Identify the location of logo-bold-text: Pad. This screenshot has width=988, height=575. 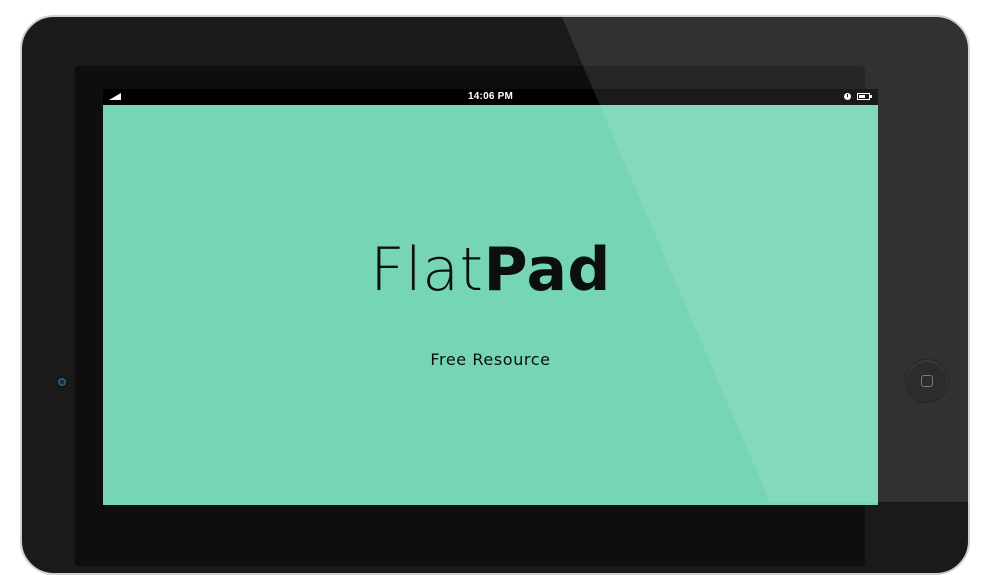
(547, 270).